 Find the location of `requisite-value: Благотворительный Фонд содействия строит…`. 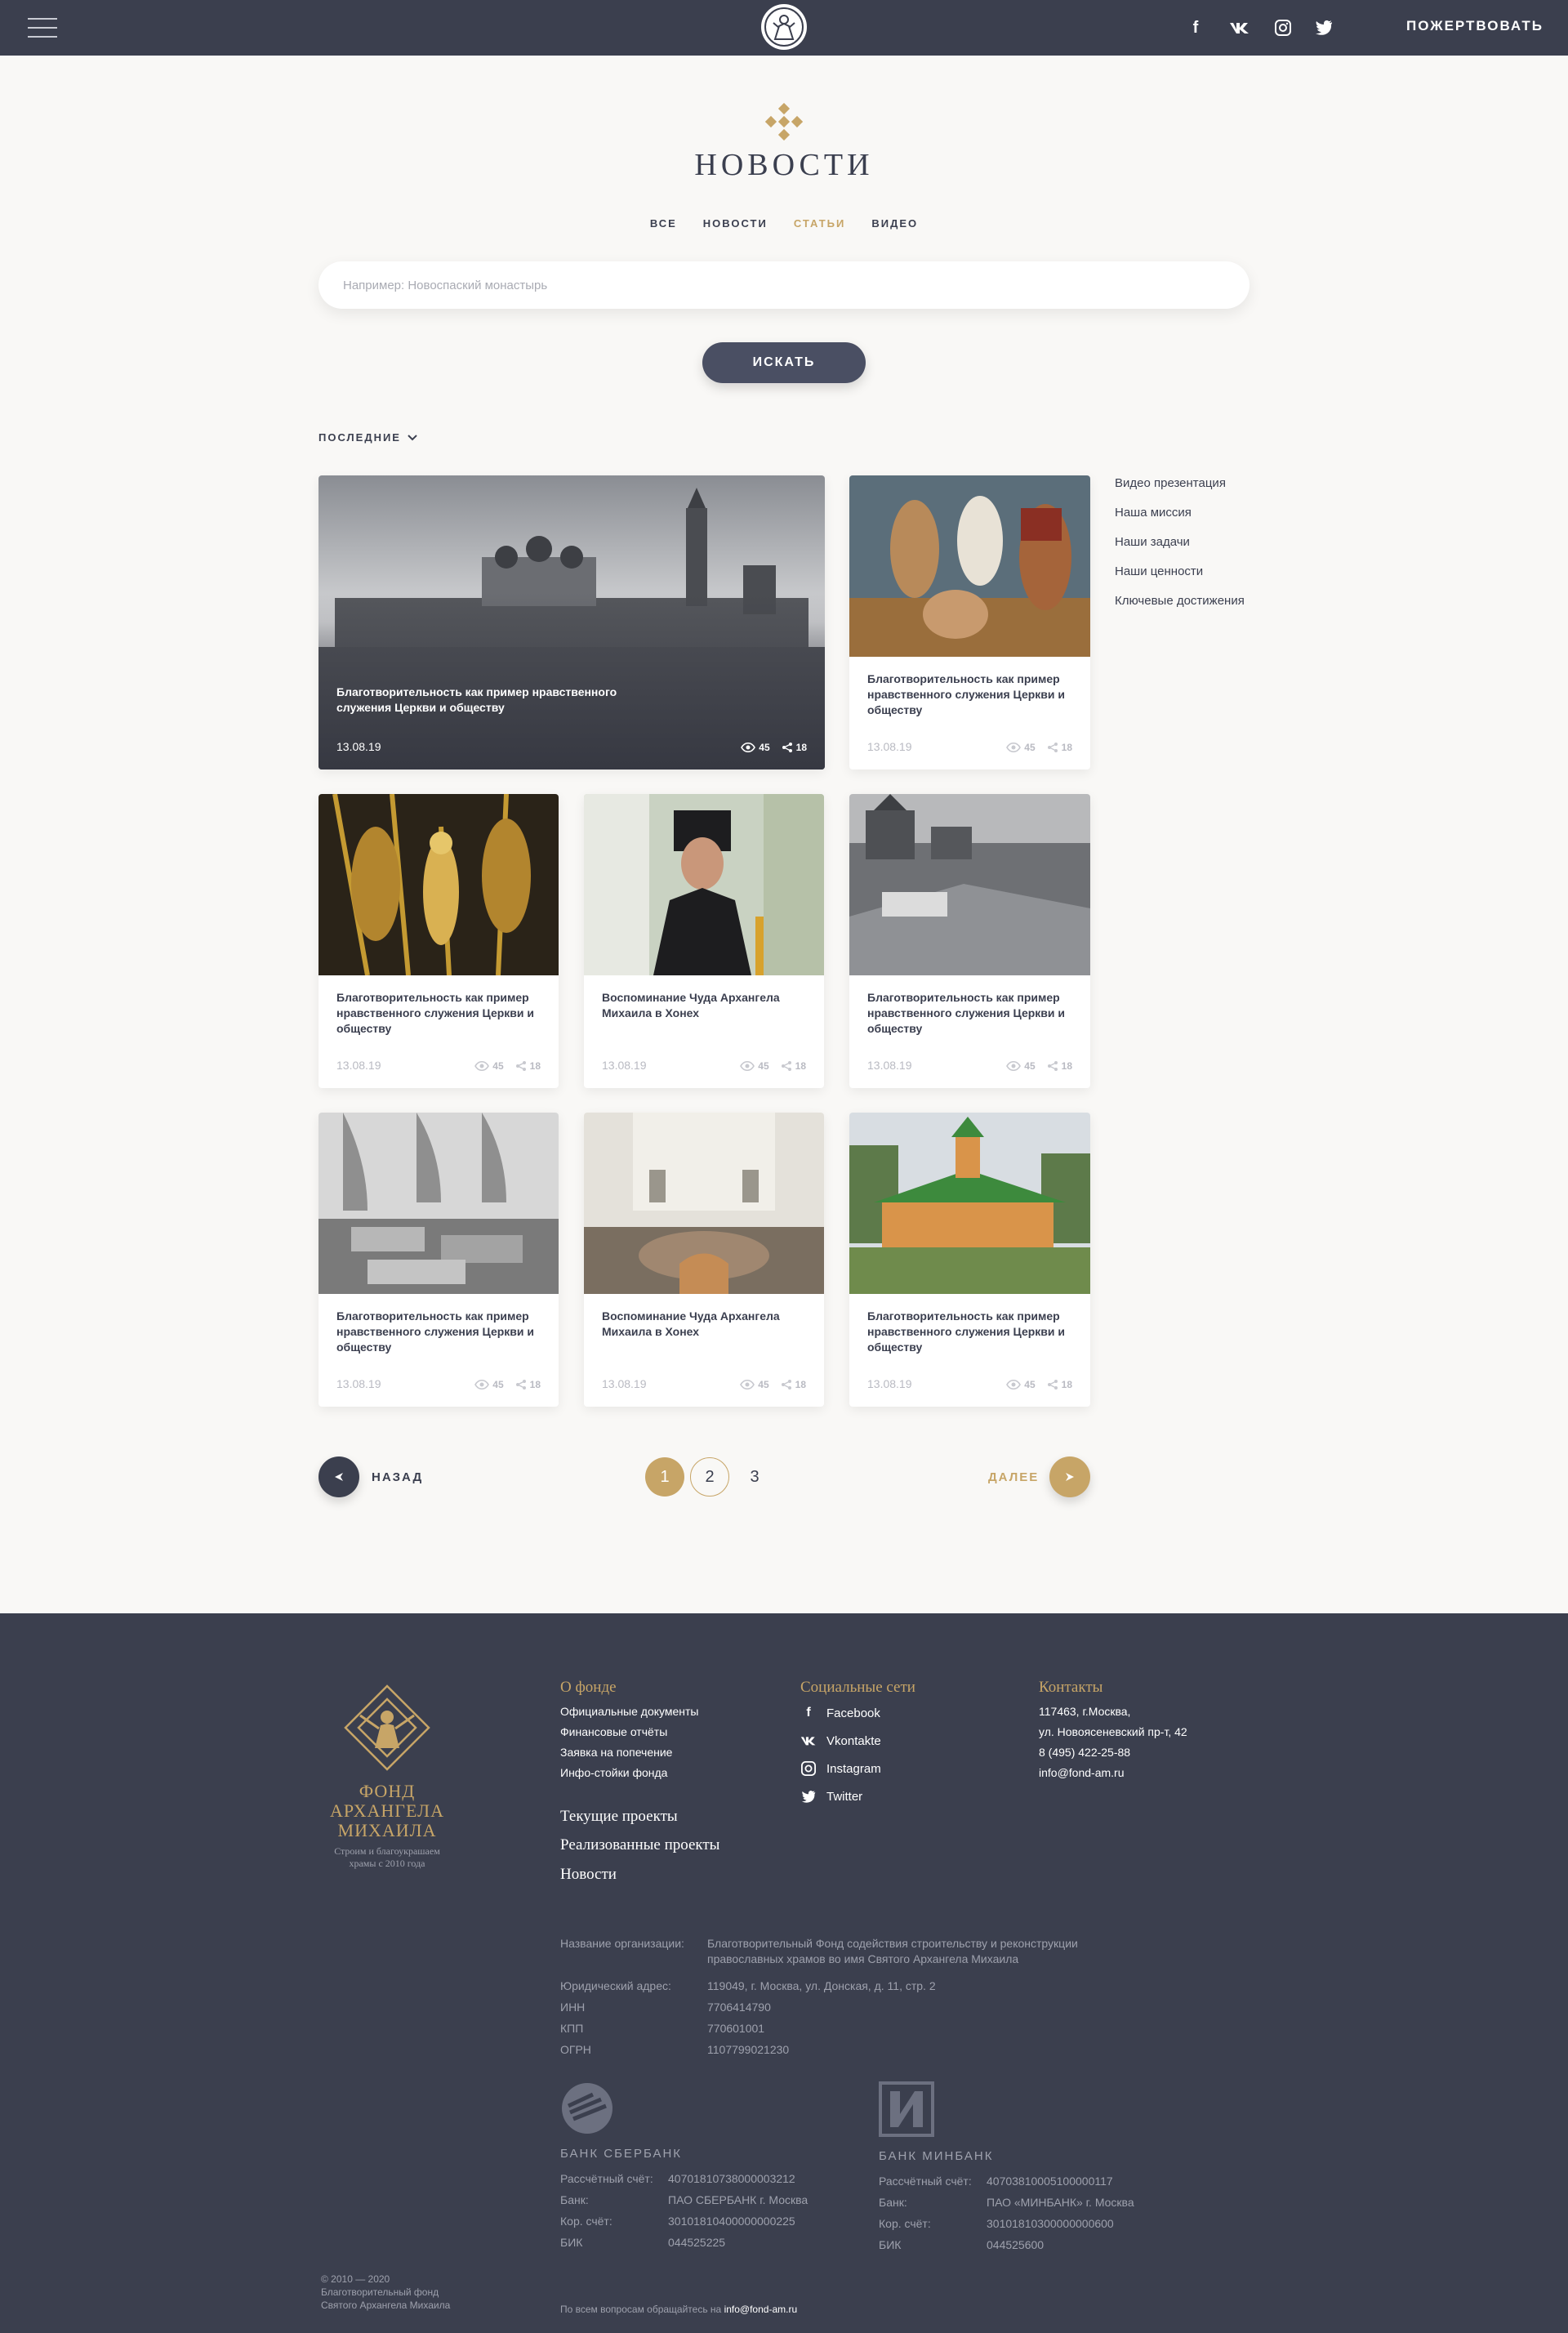

requisite-value: Благотворительный Фонд содействия строит… is located at coordinates (892, 1951).